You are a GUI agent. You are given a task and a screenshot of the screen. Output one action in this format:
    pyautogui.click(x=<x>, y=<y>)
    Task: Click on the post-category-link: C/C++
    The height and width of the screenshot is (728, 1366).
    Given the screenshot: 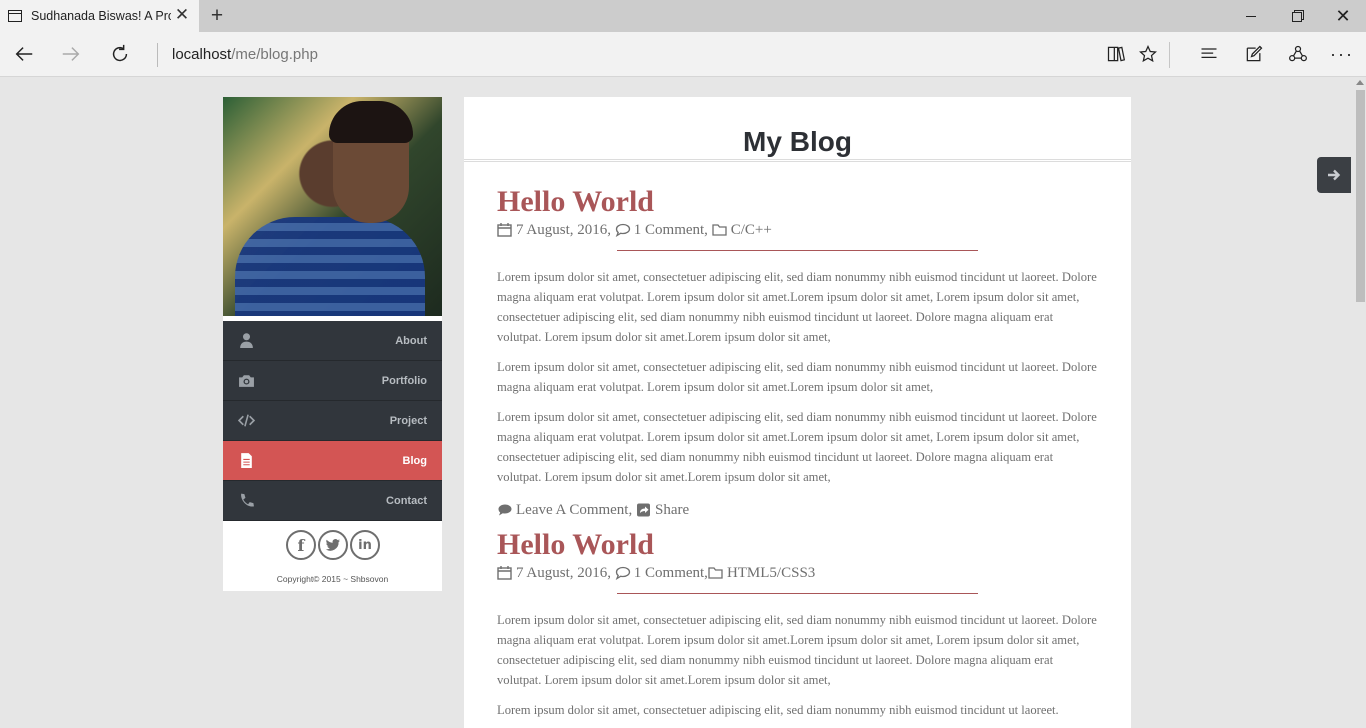 What is the action you would take?
    pyautogui.click(x=751, y=230)
    